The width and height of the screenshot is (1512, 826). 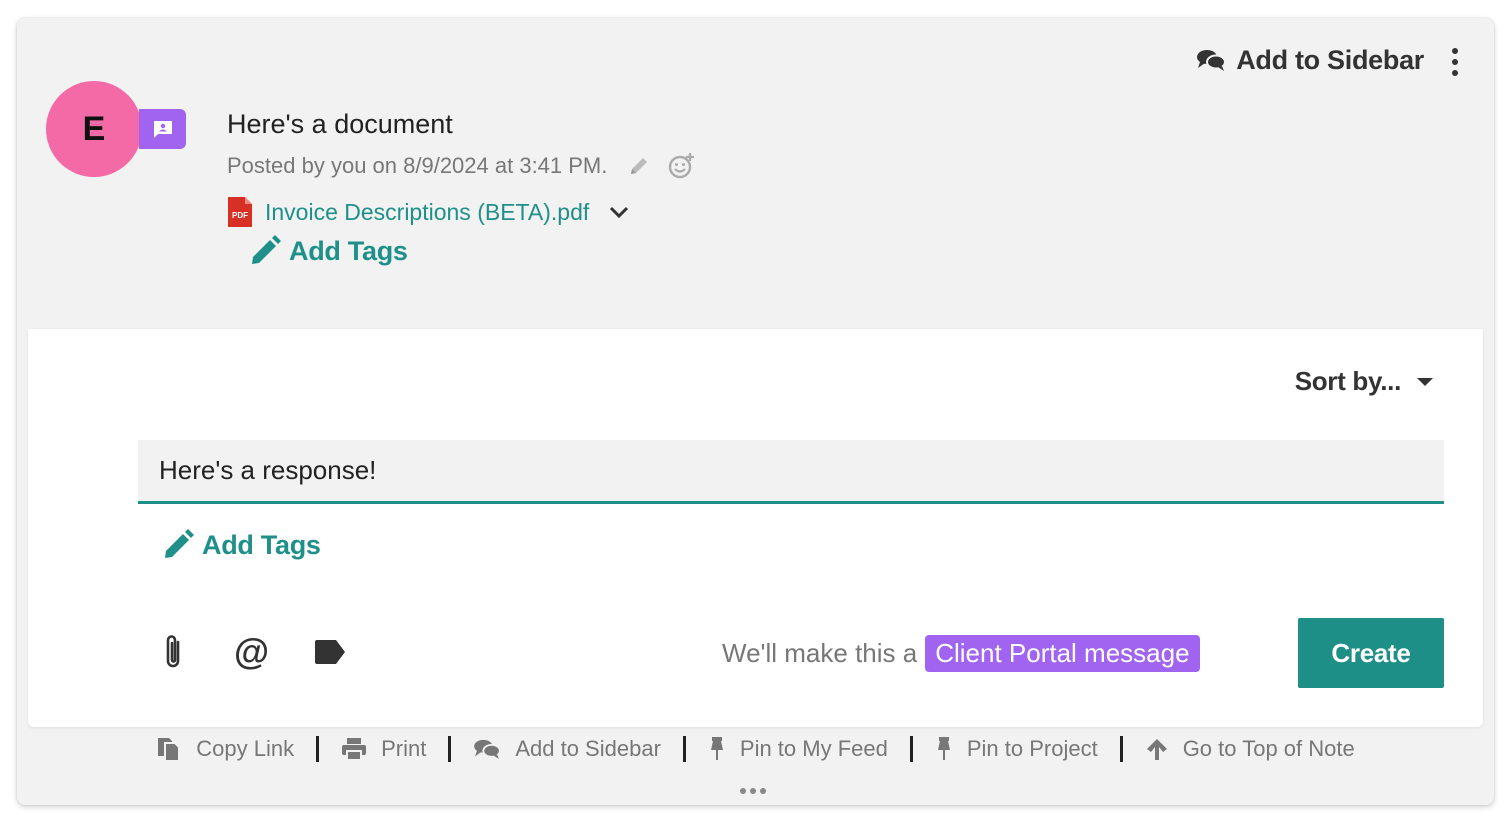 I want to click on client-portal-badge: Client Portal message, so click(x=1062, y=653).